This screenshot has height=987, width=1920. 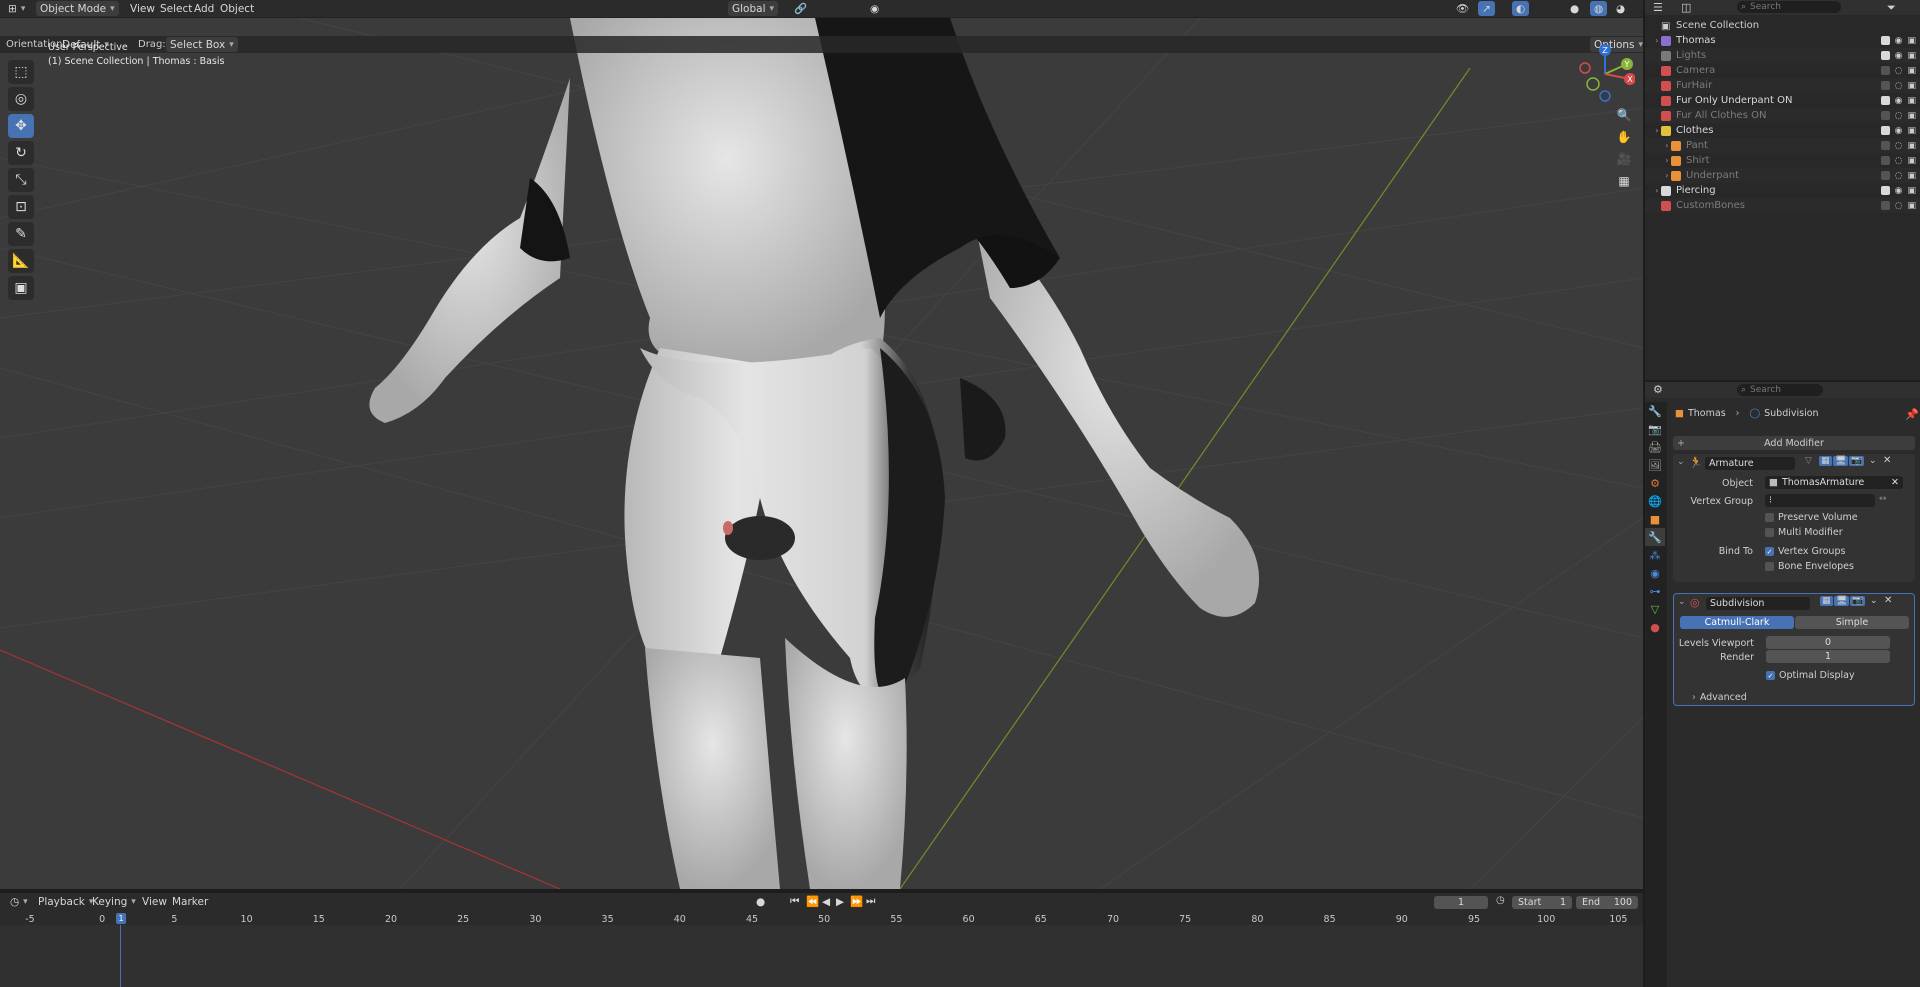 What do you see at coordinates (1758, 603) in the screenshot?
I see `subdivision-name-field: Subdivision` at bounding box center [1758, 603].